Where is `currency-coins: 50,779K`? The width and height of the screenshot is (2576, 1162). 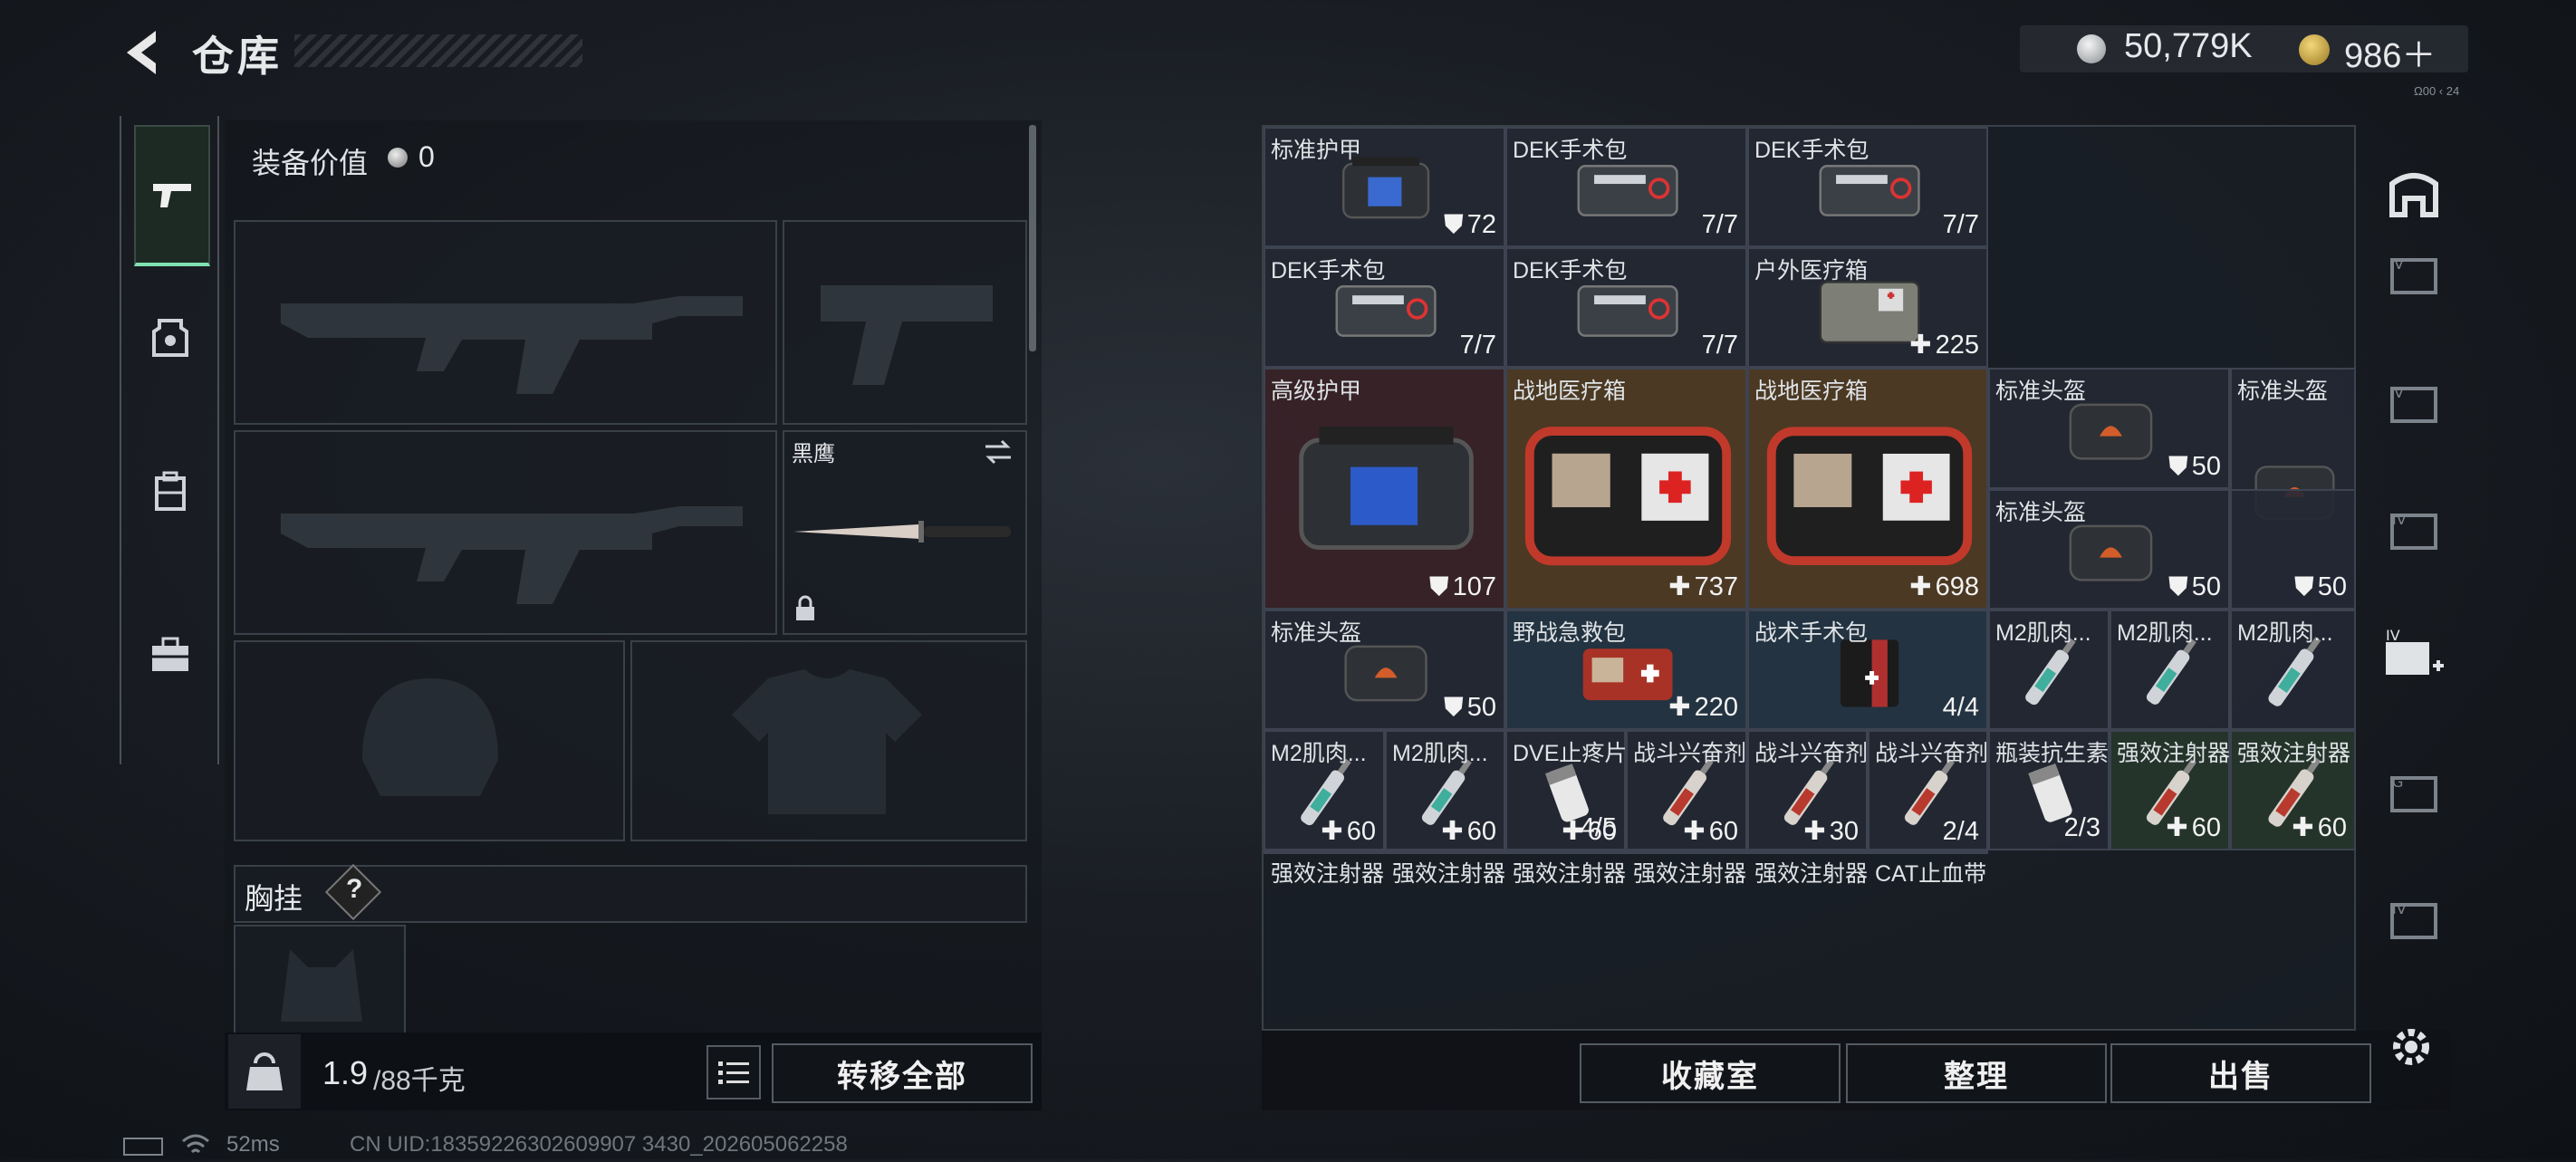 currency-coins: 50,779K is located at coordinates (2188, 46).